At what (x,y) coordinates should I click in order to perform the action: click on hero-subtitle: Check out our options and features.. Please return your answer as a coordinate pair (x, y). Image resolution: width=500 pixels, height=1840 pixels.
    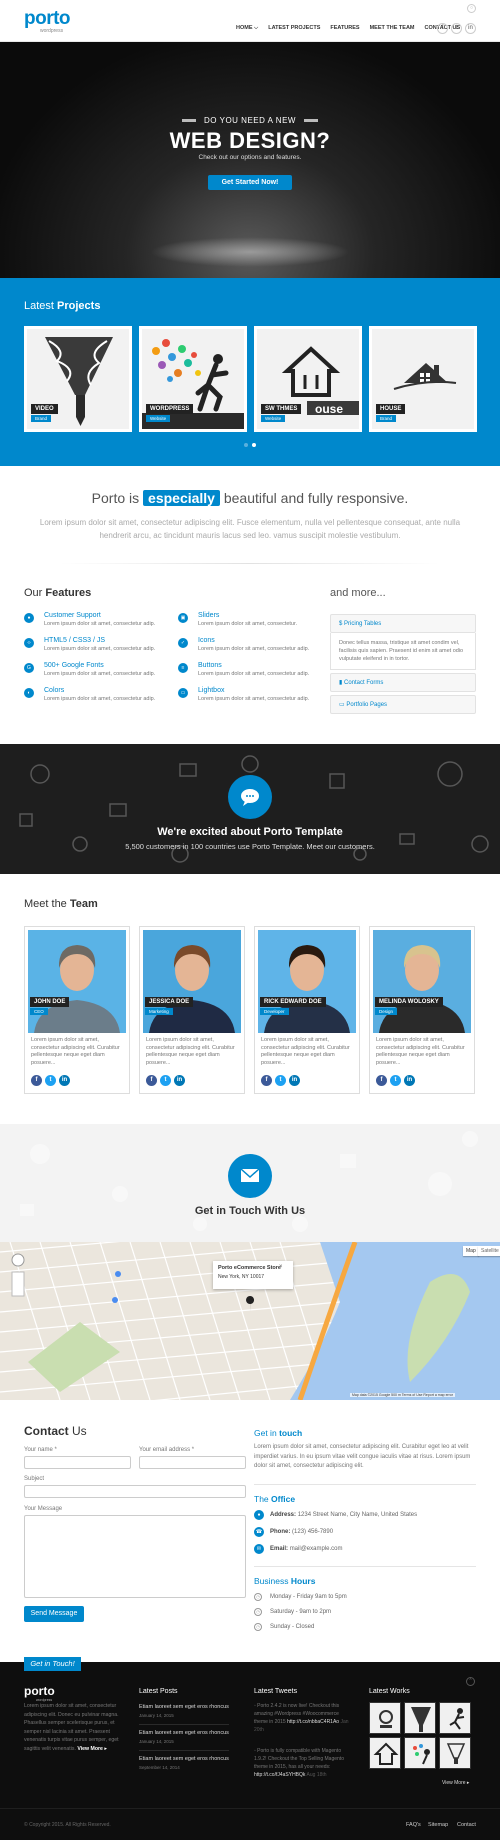
    Looking at the image, I should click on (250, 157).